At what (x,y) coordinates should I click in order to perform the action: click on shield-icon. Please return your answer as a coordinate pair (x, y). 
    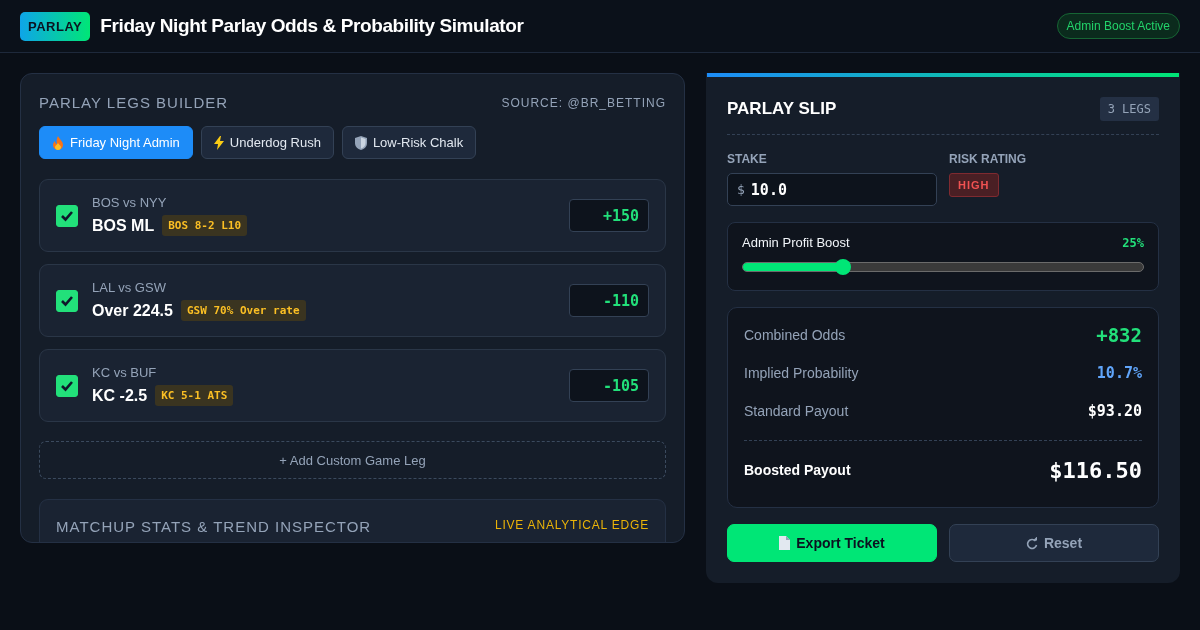
    Looking at the image, I should click on (360, 142).